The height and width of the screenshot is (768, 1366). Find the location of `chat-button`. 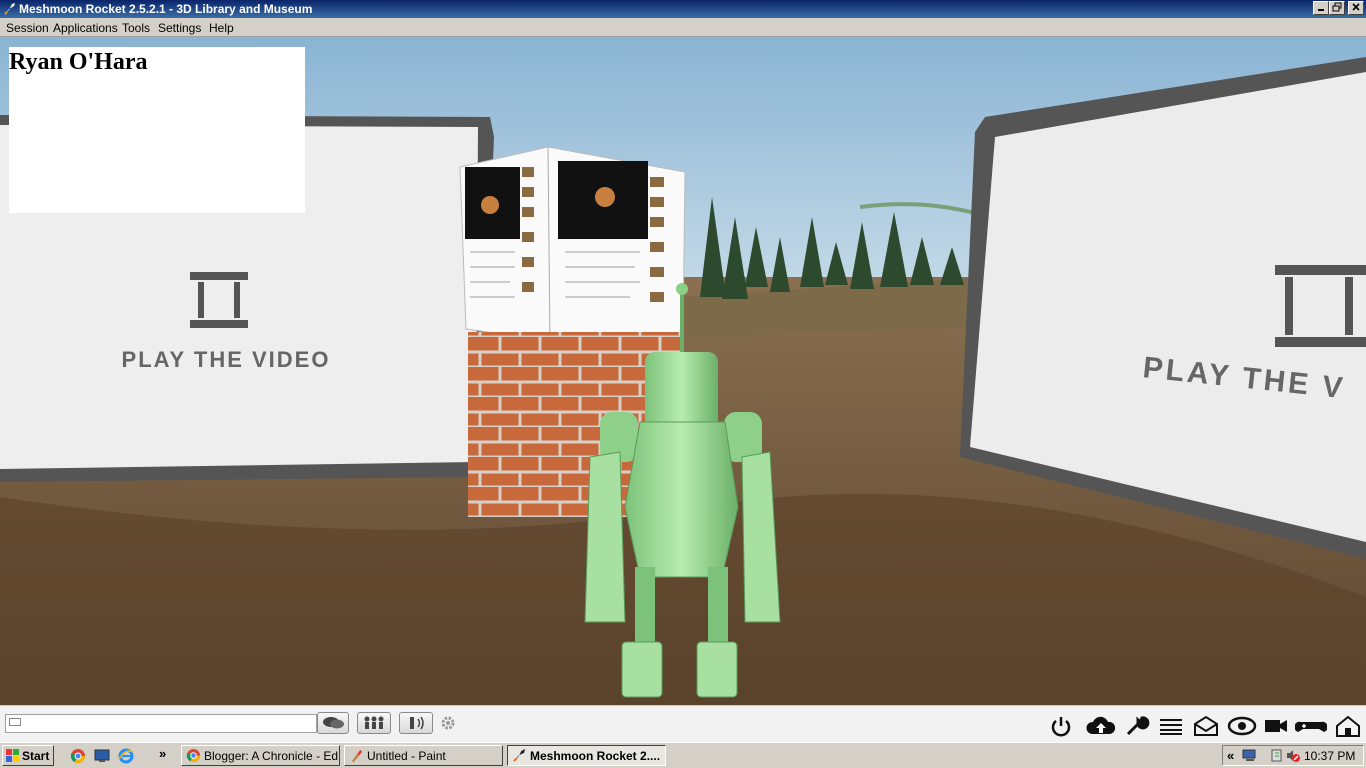

chat-button is located at coordinates (333, 723).